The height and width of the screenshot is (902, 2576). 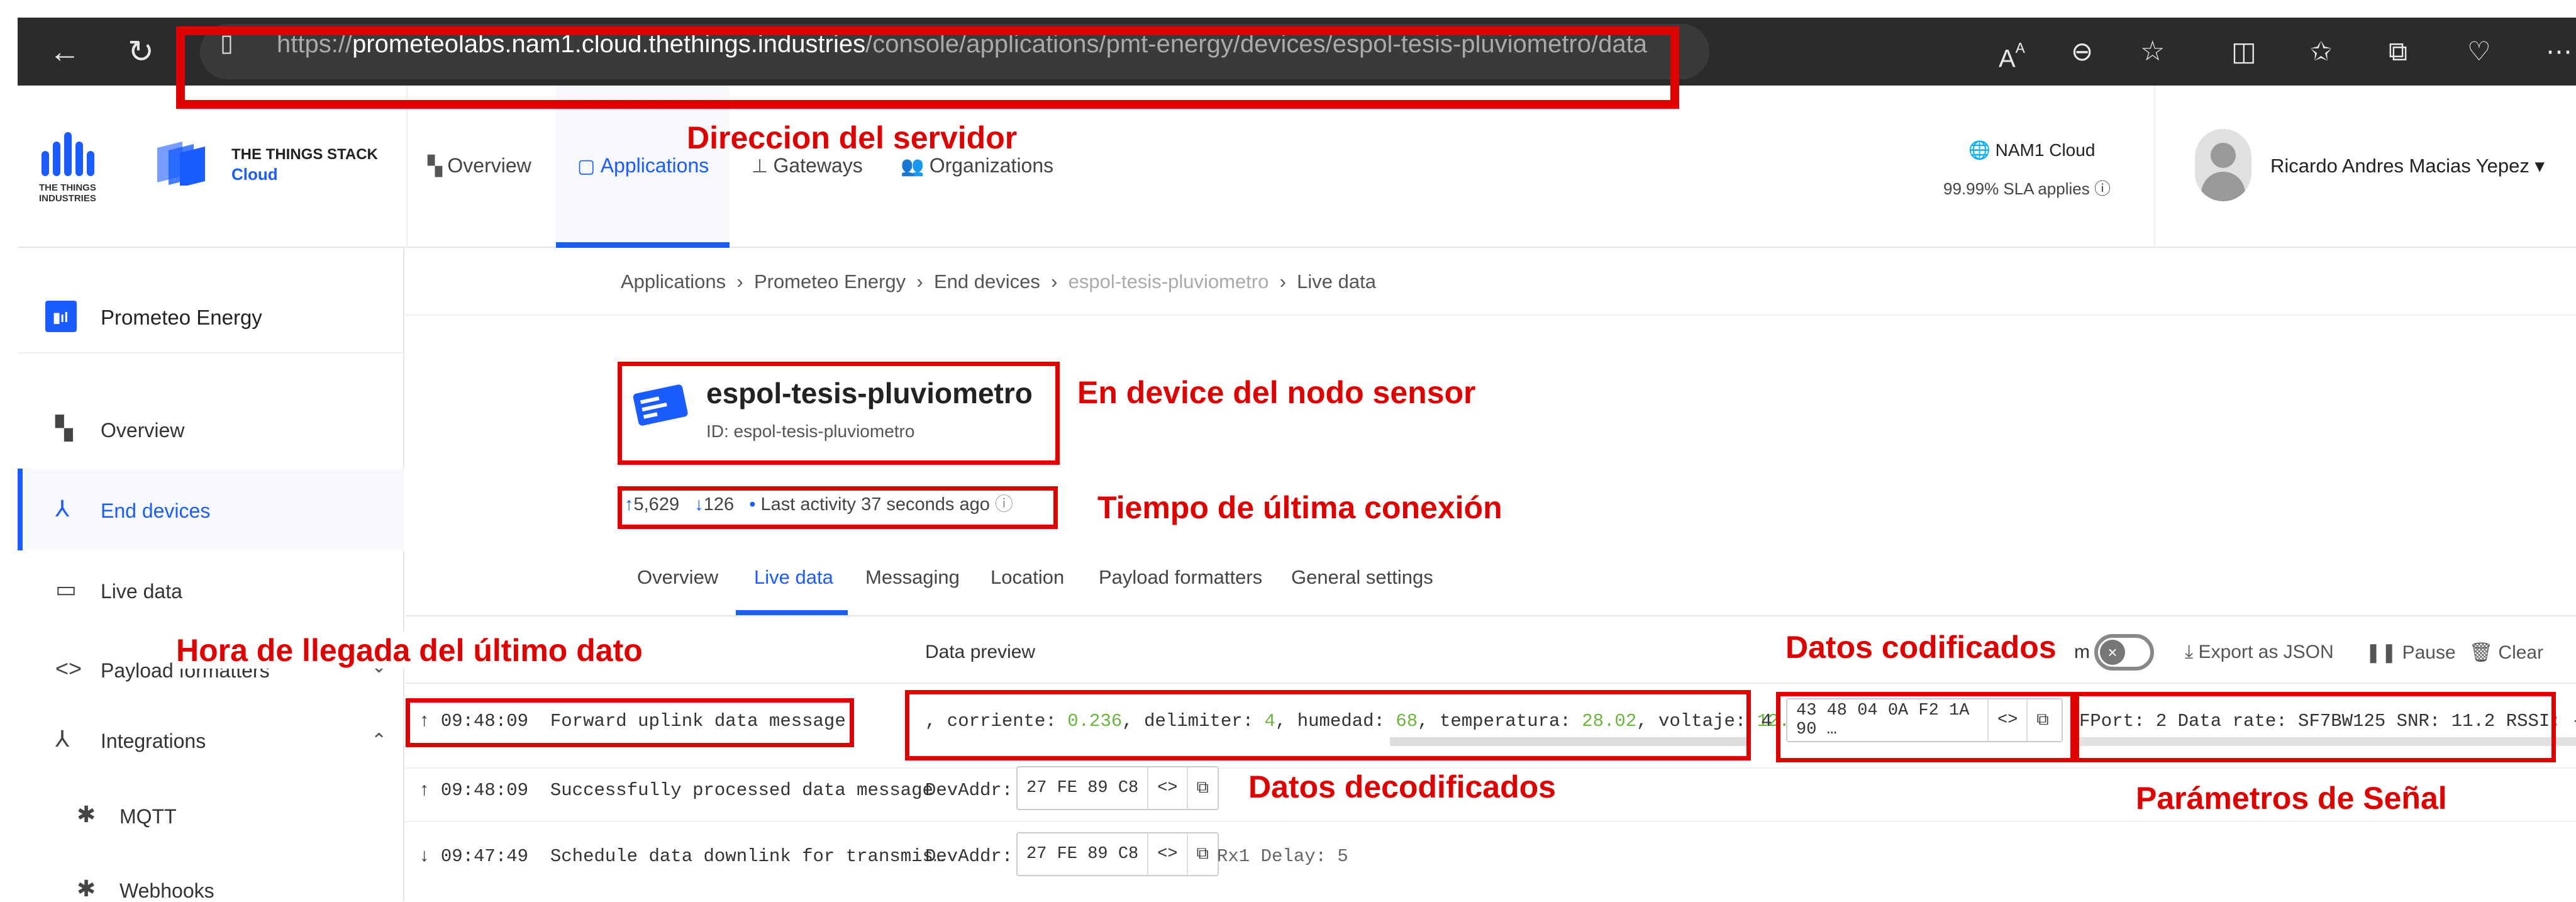 What do you see at coordinates (62, 739) in the screenshot?
I see `integrations-icon: ⅄` at bounding box center [62, 739].